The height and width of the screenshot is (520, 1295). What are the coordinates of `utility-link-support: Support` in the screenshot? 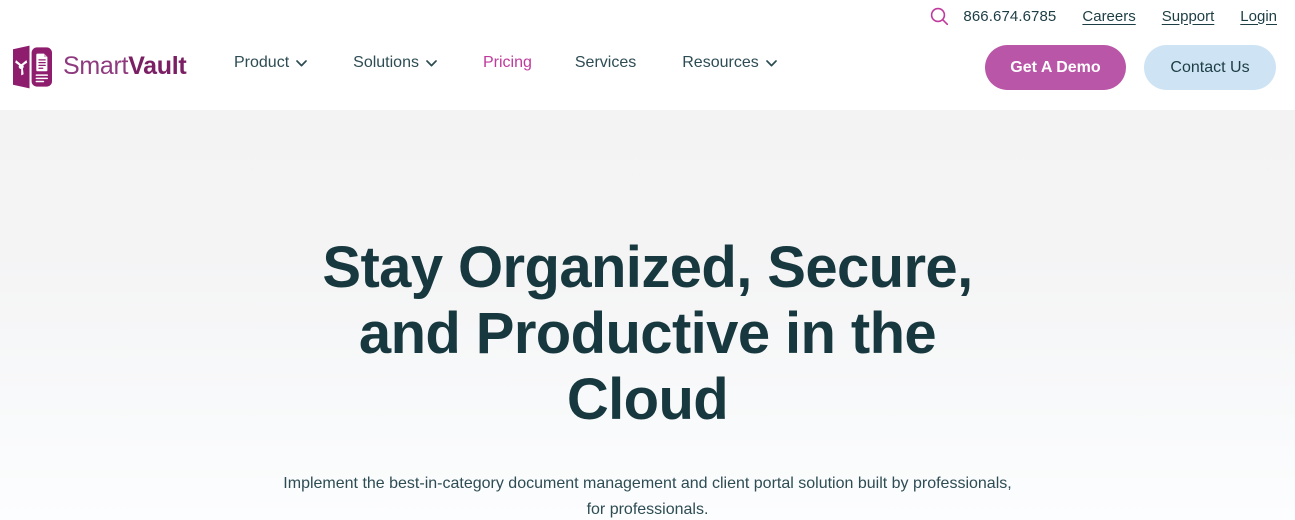 It's located at (1188, 16).